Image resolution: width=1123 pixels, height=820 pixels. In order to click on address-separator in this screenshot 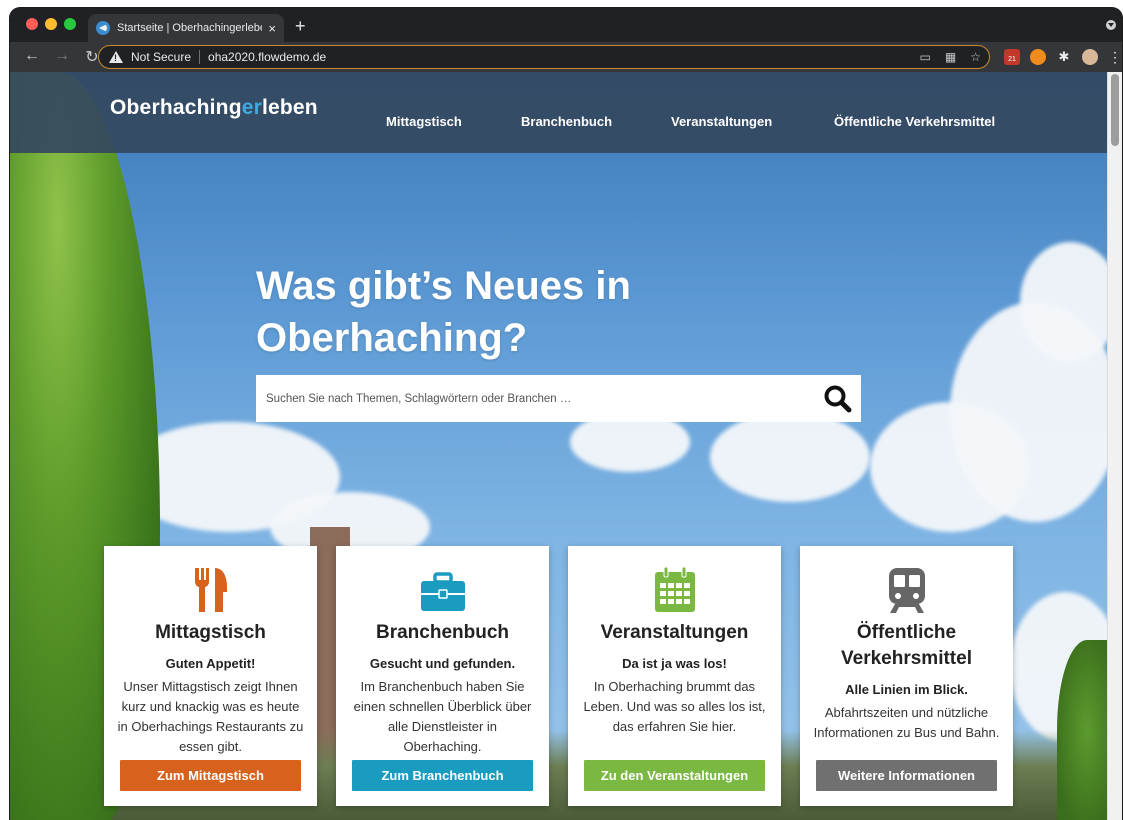, I will do `click(200, 57)`.